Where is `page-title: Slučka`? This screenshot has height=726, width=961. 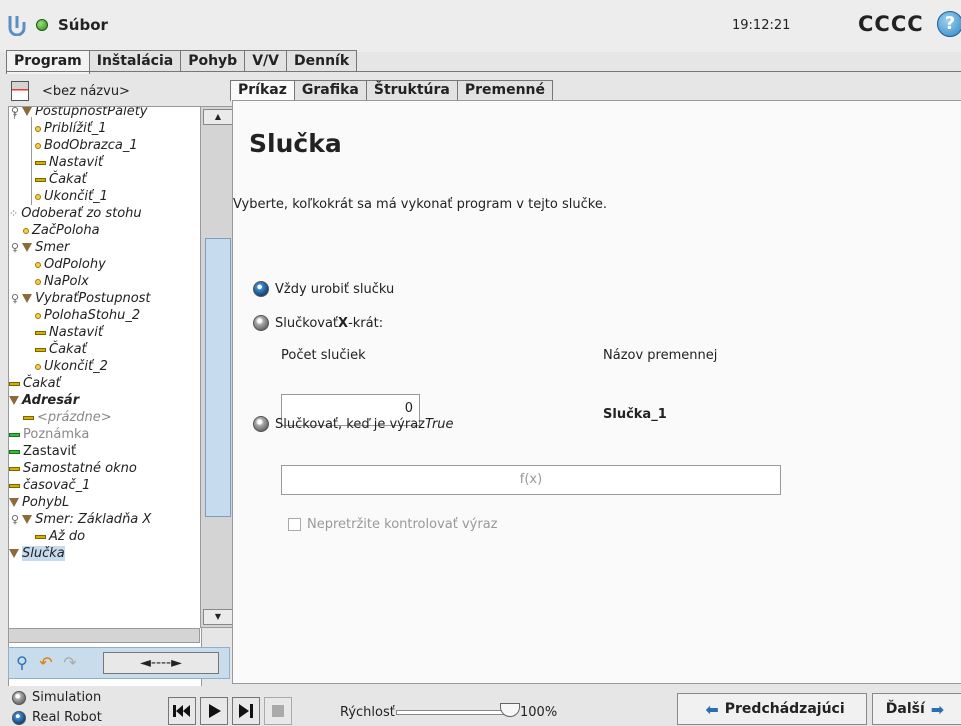 page-title: Slučka is located at coordinates (295, 143).